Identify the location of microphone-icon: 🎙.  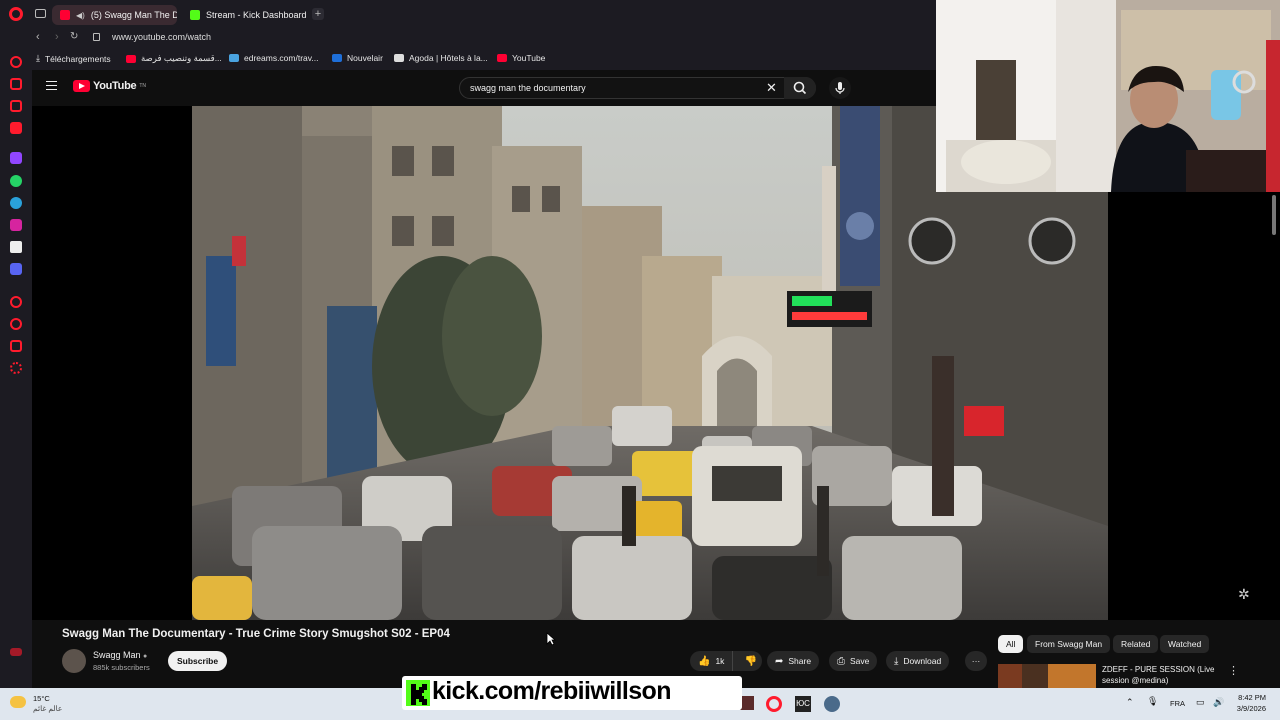
(1152, 701).